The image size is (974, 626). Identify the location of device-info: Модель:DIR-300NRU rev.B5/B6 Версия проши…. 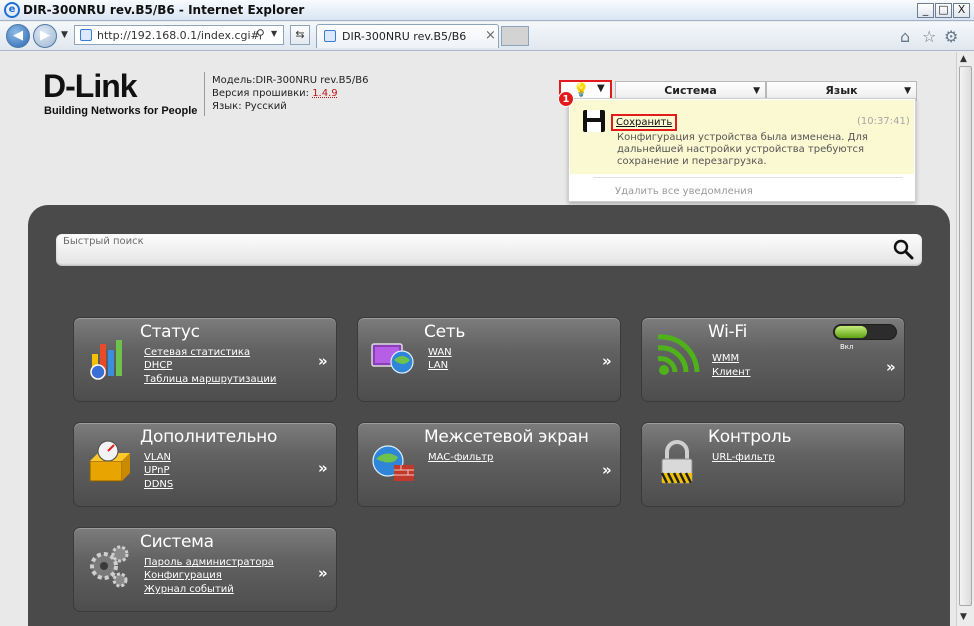
(290, 93).